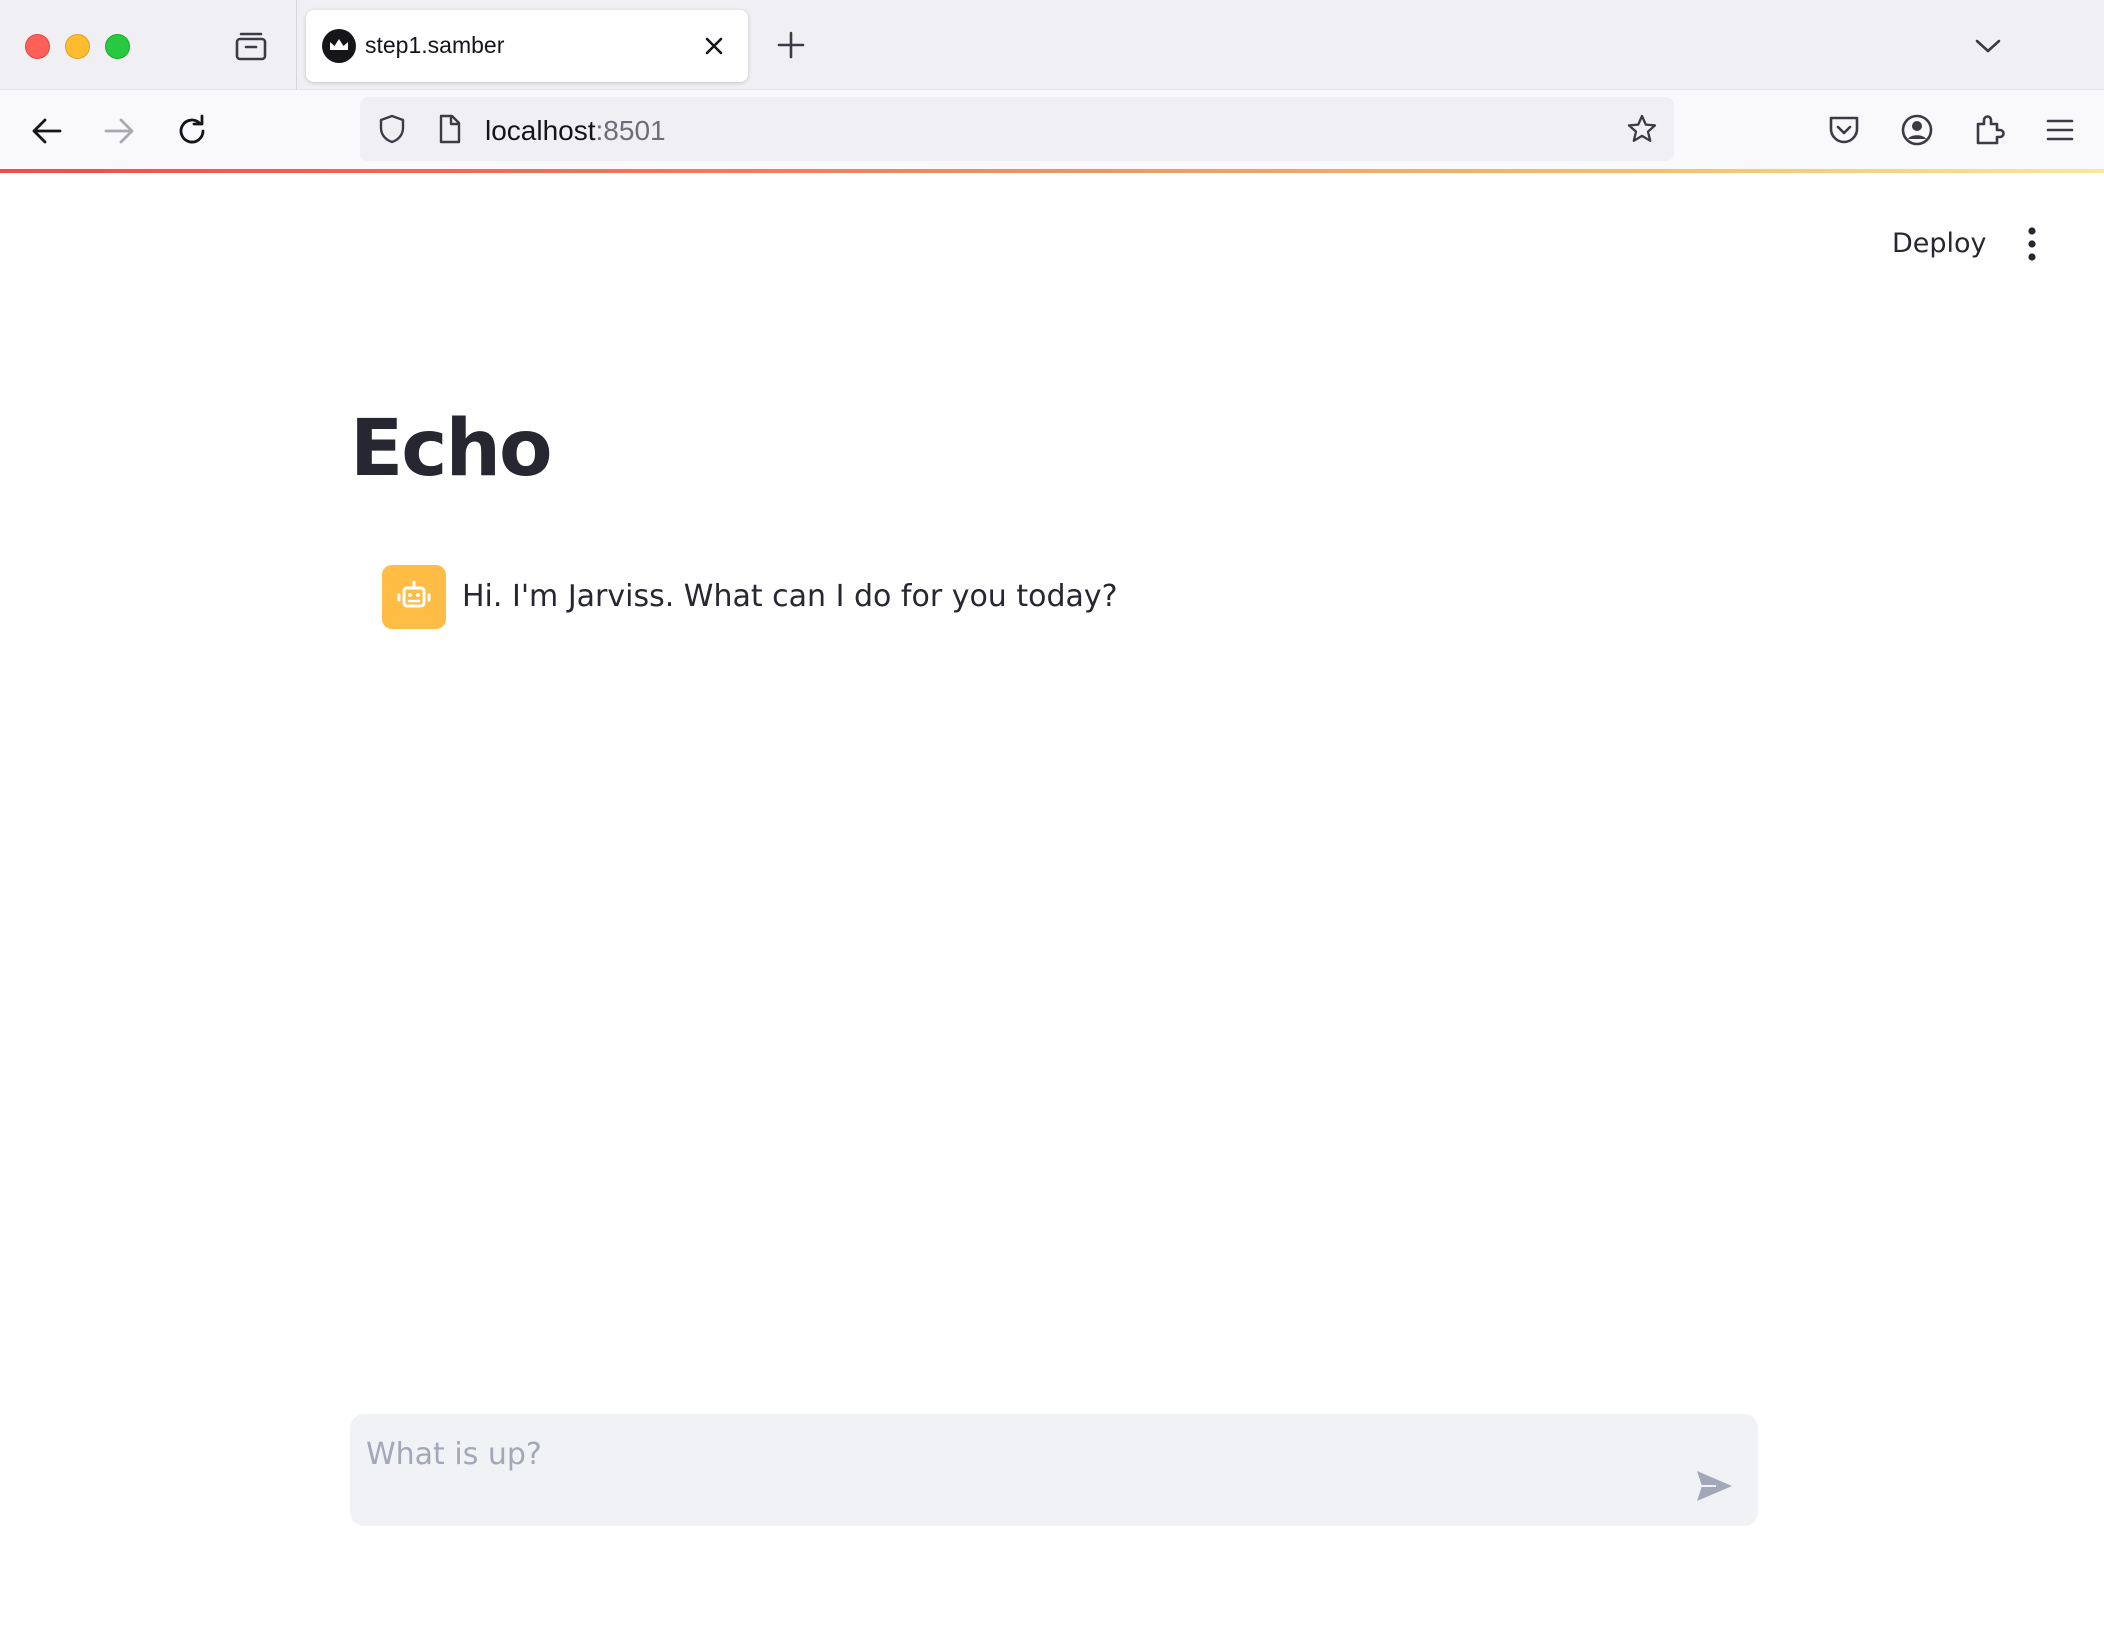 The height and width of the screenshot is (1632, 2104). What do you see at coordinates (791, 45) in the screenshot?
I see `new-tab-plus-icon` at bounding box center [791, 45].